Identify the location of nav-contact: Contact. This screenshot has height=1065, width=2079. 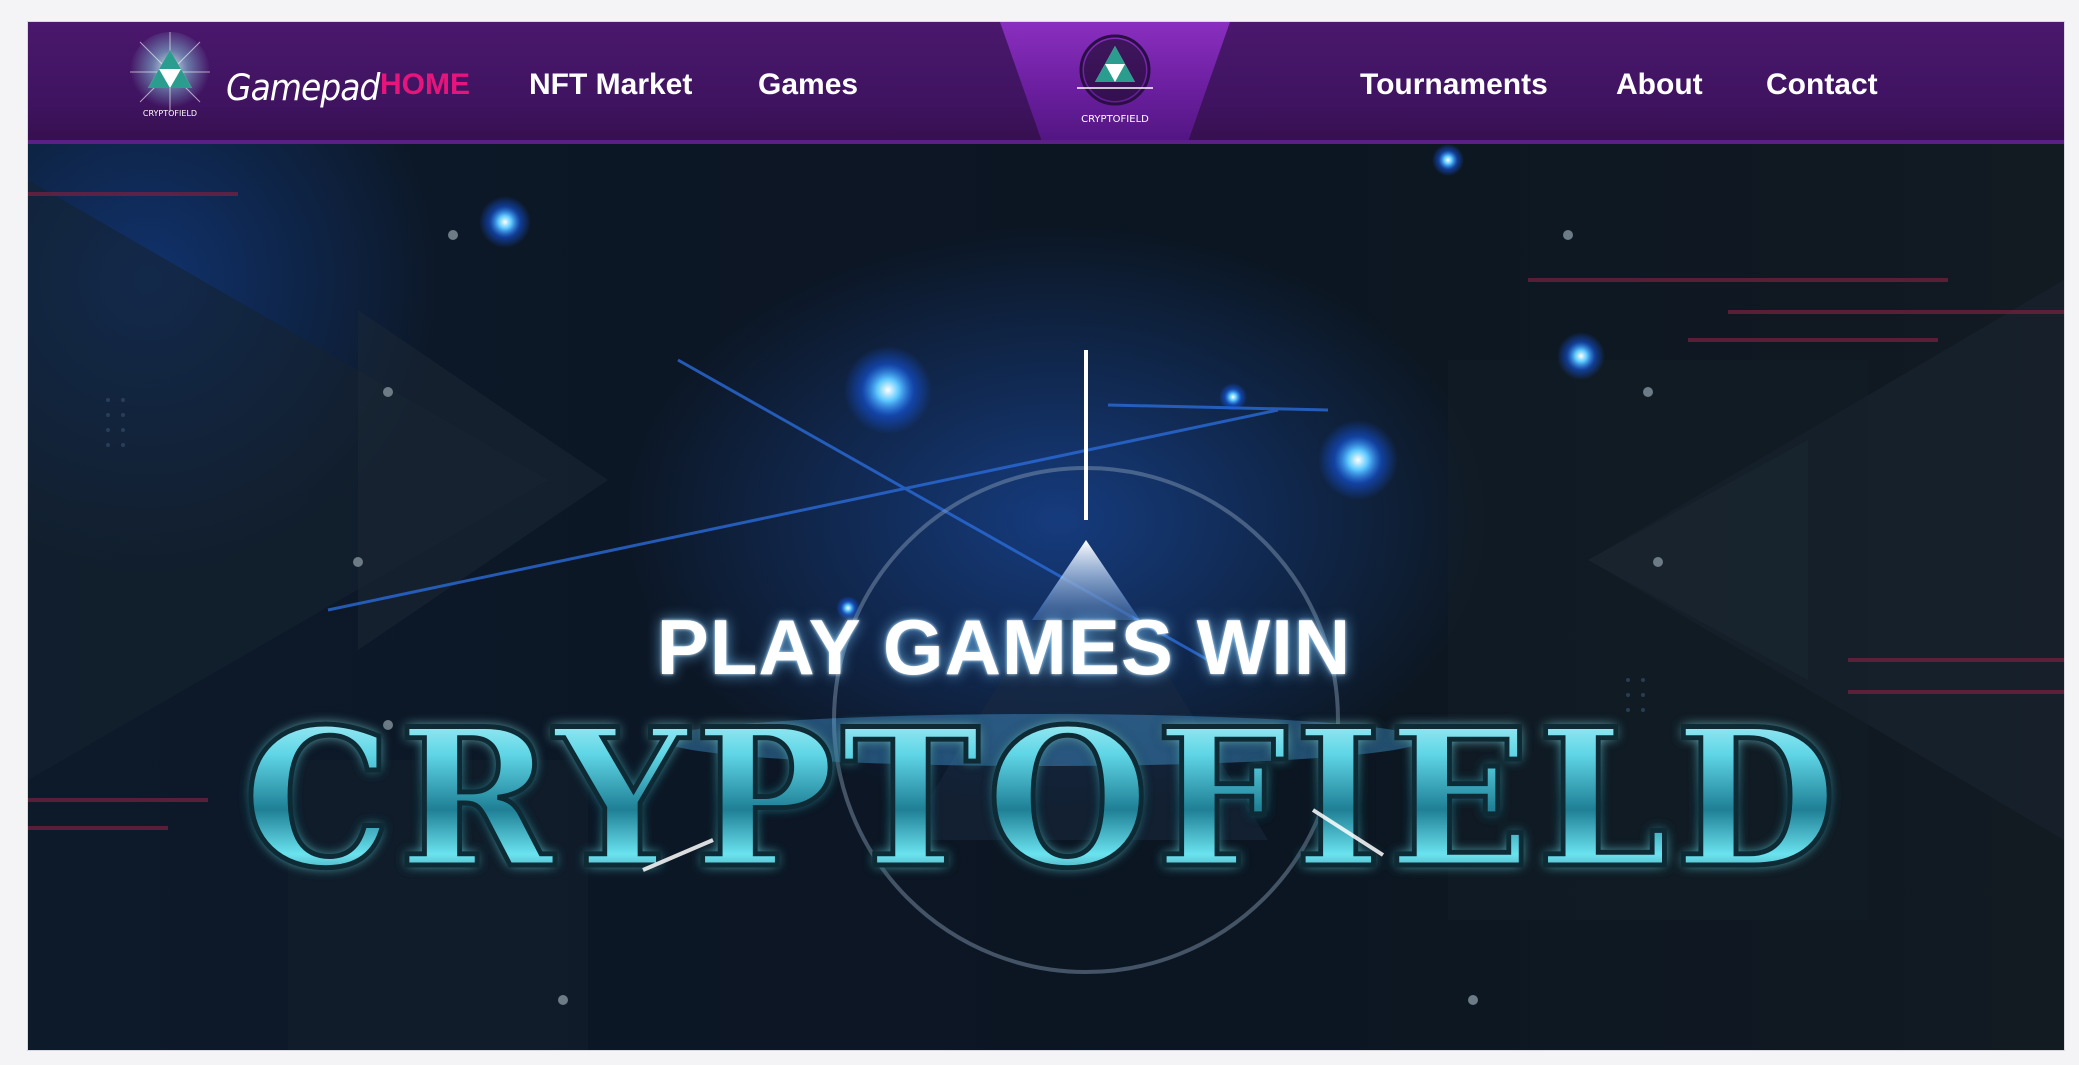
(1822, 85).